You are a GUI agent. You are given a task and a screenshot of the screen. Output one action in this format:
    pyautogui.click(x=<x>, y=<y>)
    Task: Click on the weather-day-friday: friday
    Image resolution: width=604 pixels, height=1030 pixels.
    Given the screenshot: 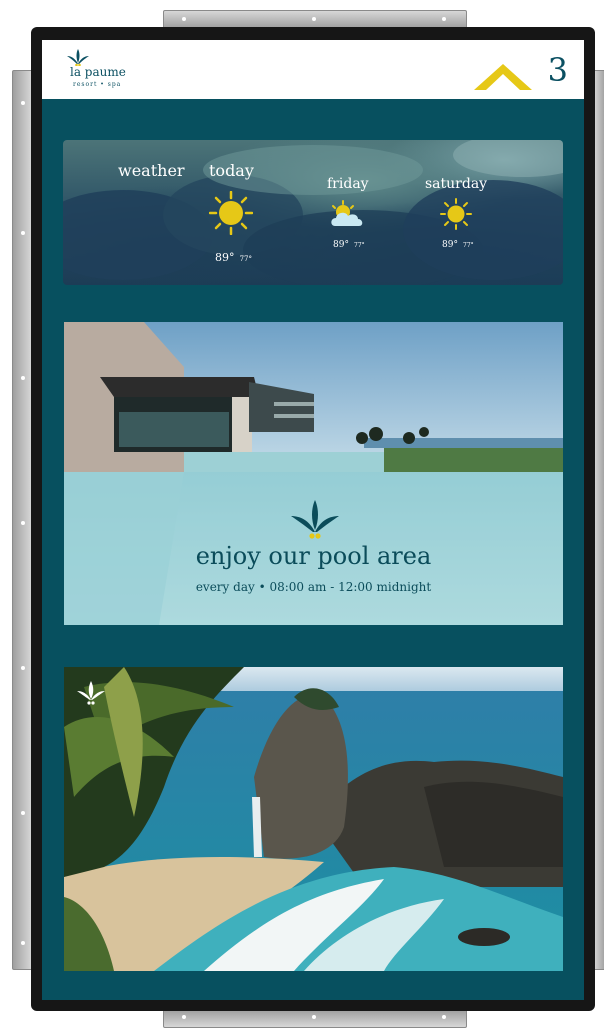 What is the action you would take?
    pyautogui.click(x=348, y=184)
    